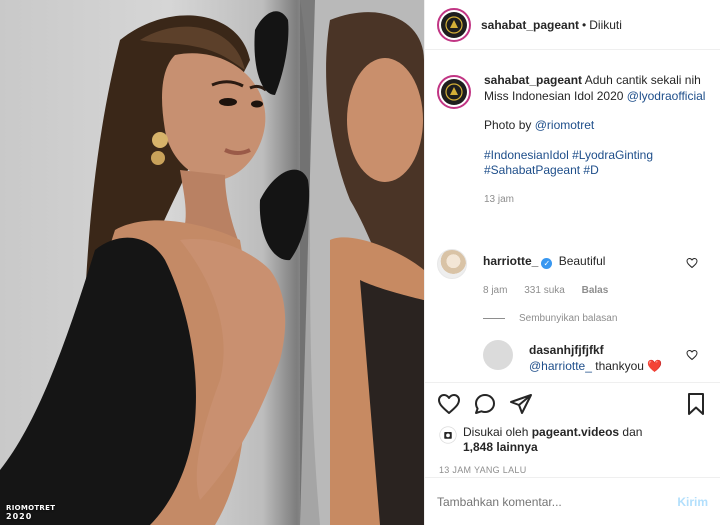  What do you see at coordinates (557, 501) in the screenshot?
I see `comment-input` at bounding box center [557, 501].